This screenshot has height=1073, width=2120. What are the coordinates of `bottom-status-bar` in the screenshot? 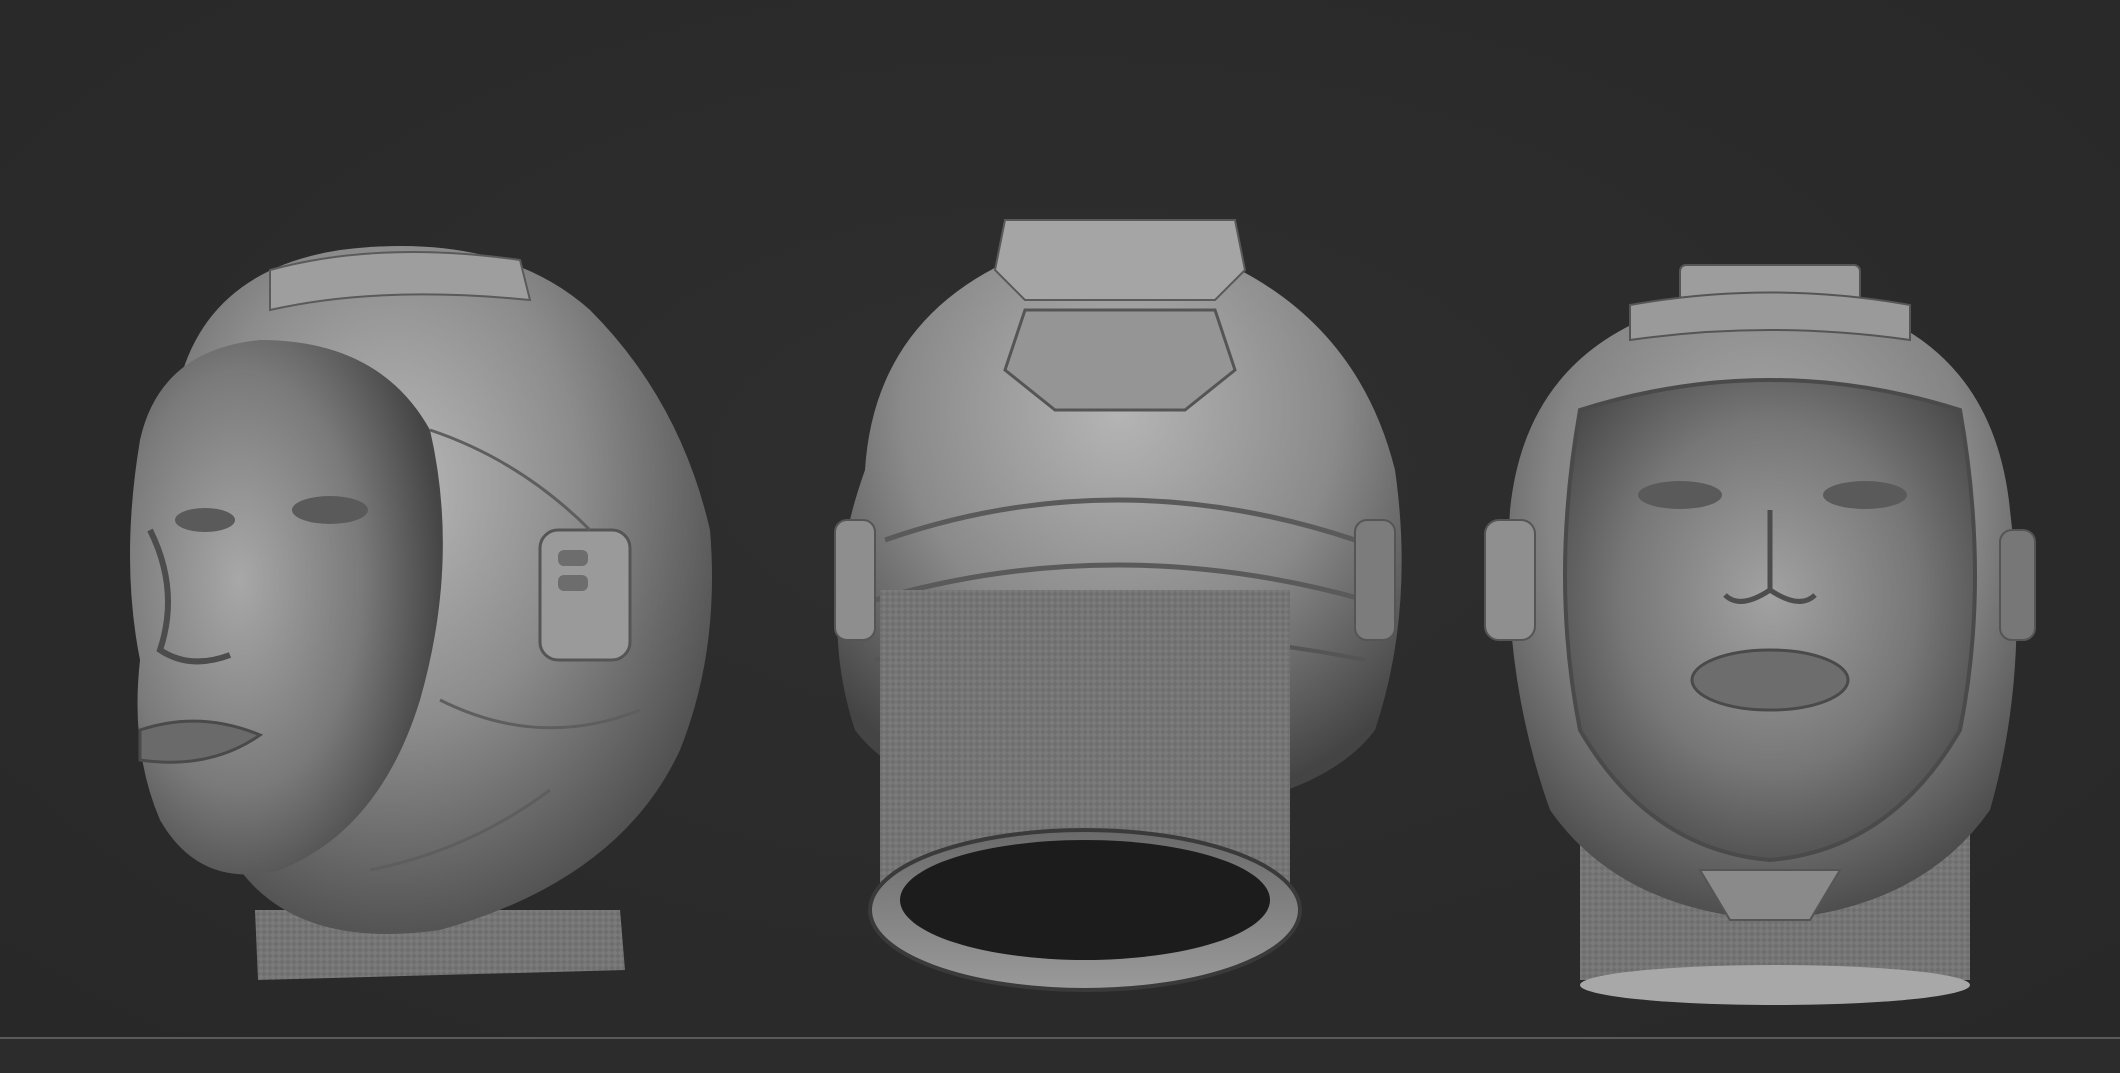 It's located at (1060, 1056).